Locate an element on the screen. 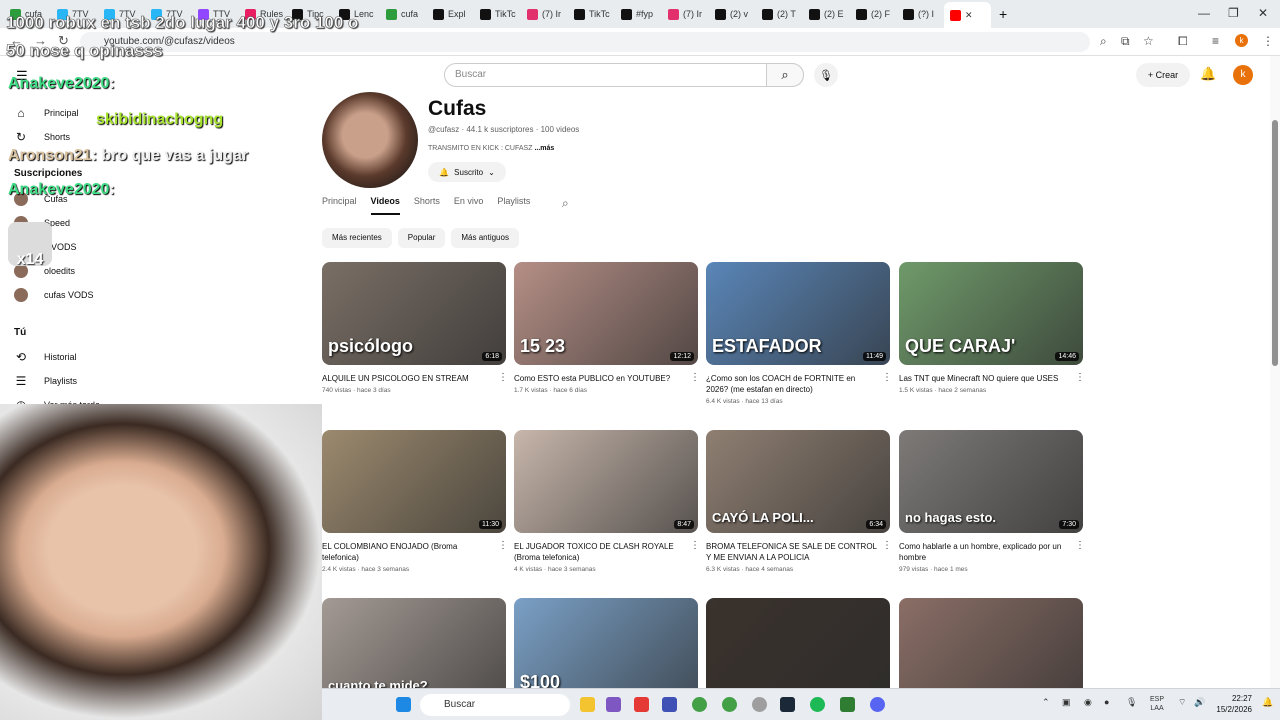  browser-tab: #fyp is located at coordinates (638, 14).